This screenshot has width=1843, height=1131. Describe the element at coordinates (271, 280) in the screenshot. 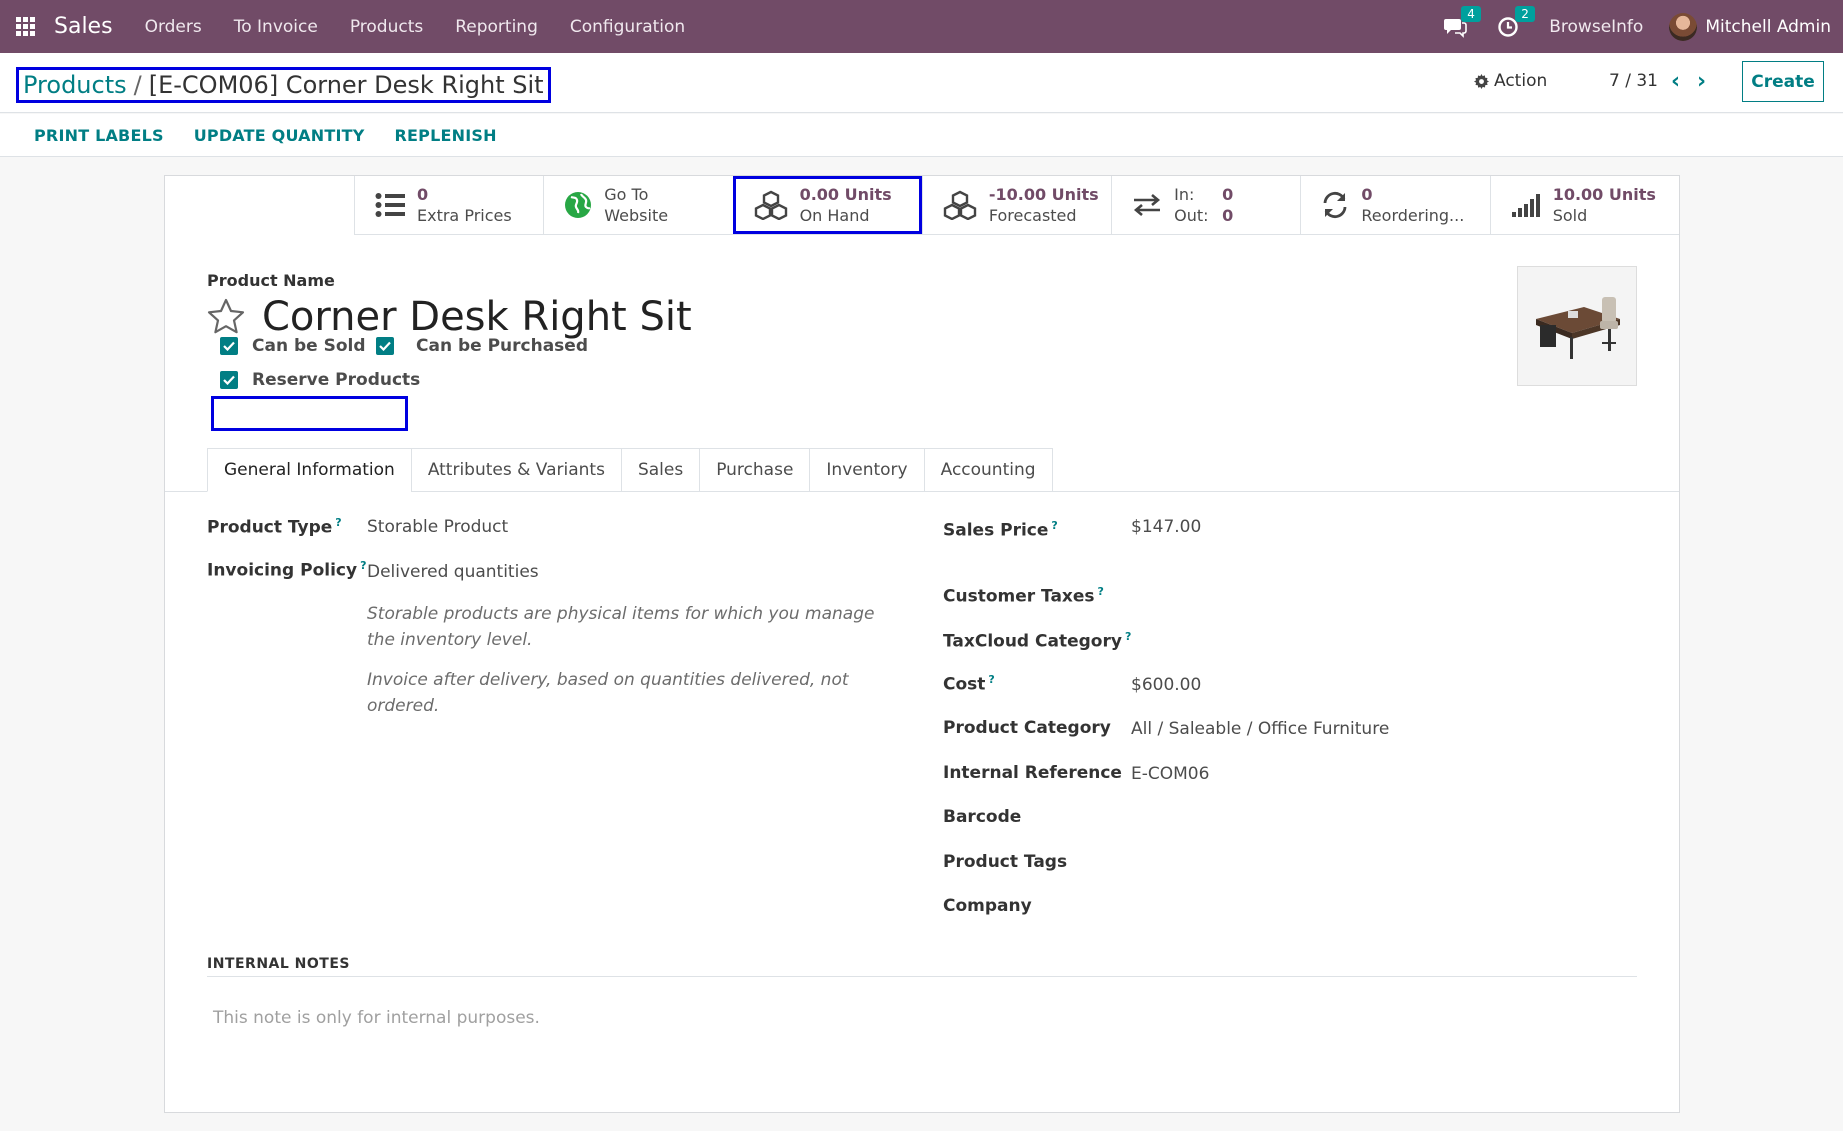

I see `product-name-caption: Product Name` at that location.